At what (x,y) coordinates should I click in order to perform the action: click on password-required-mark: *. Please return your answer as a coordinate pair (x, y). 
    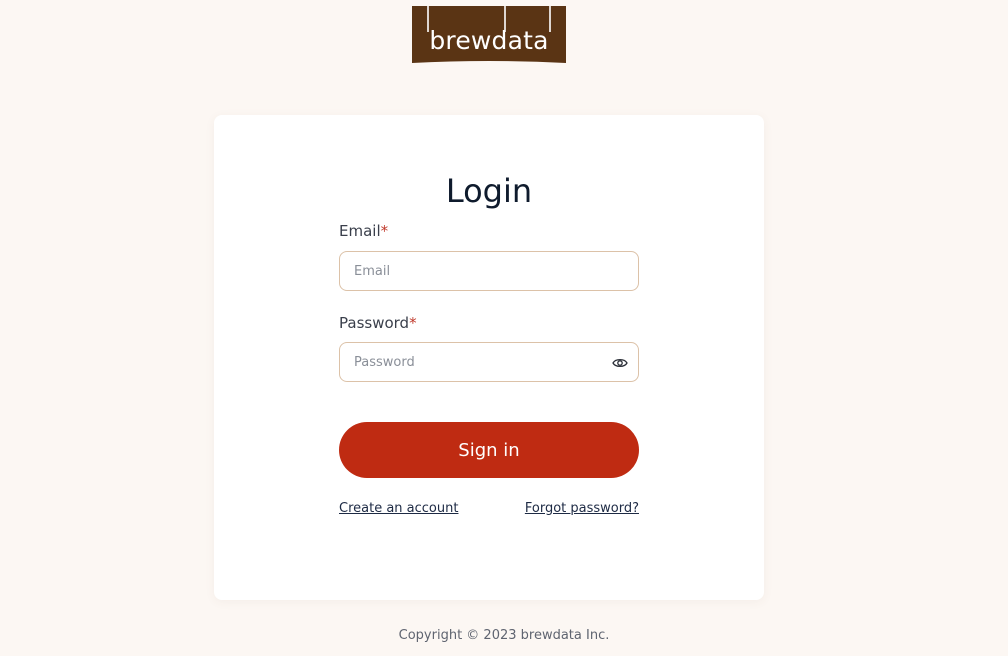
    Looking at the image, I should click on (413, 323).